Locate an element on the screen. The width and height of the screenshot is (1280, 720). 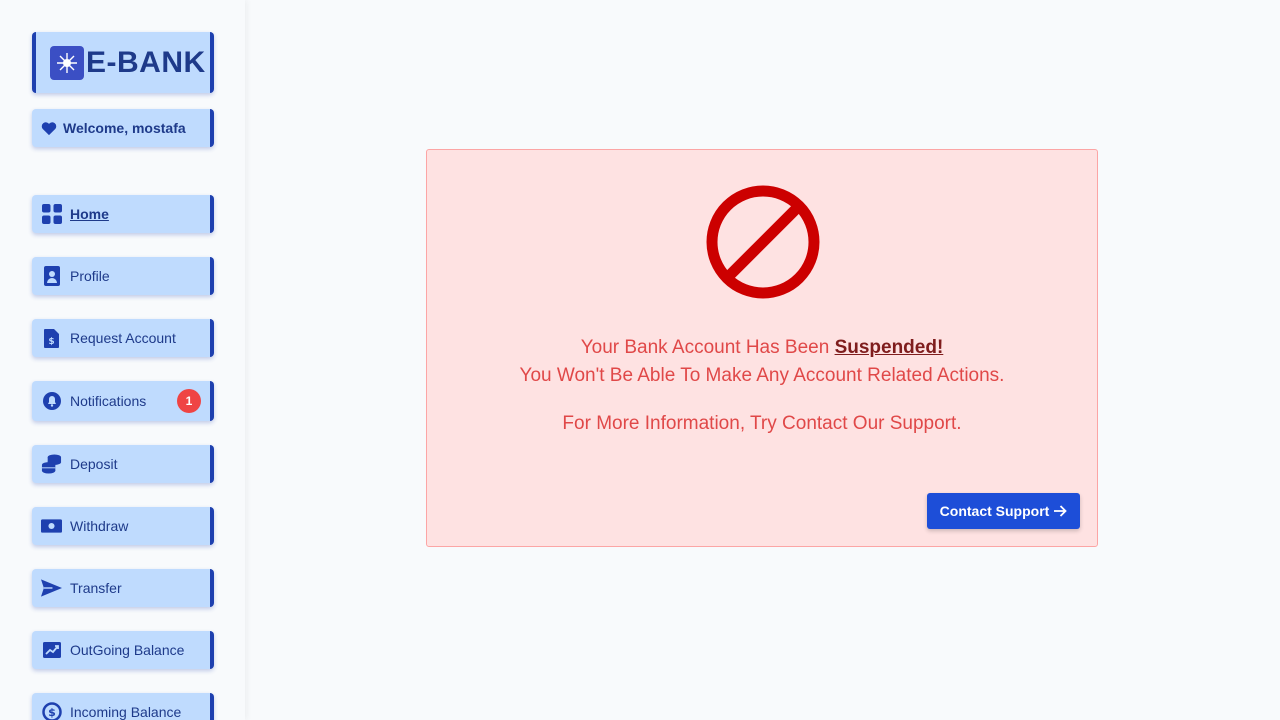
heart-icon is located at coordinates (49, 128).